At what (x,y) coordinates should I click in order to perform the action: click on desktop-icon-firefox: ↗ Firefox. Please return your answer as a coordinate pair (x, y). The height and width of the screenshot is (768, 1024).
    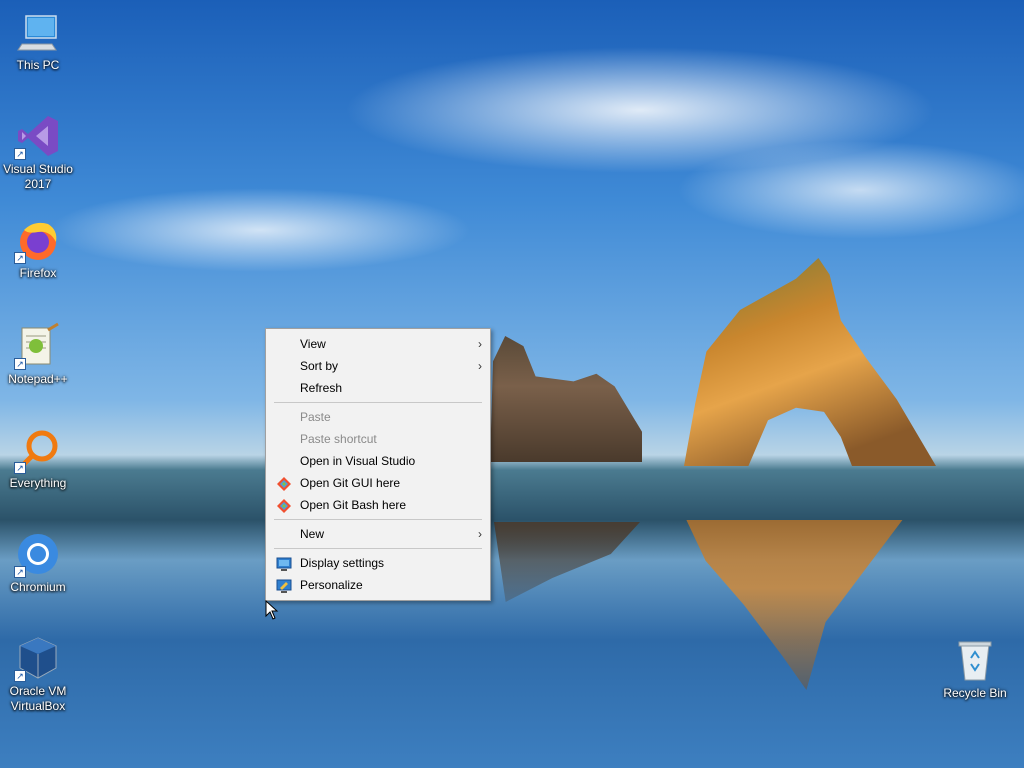
    Looking at the image, I should click on (38, 248).